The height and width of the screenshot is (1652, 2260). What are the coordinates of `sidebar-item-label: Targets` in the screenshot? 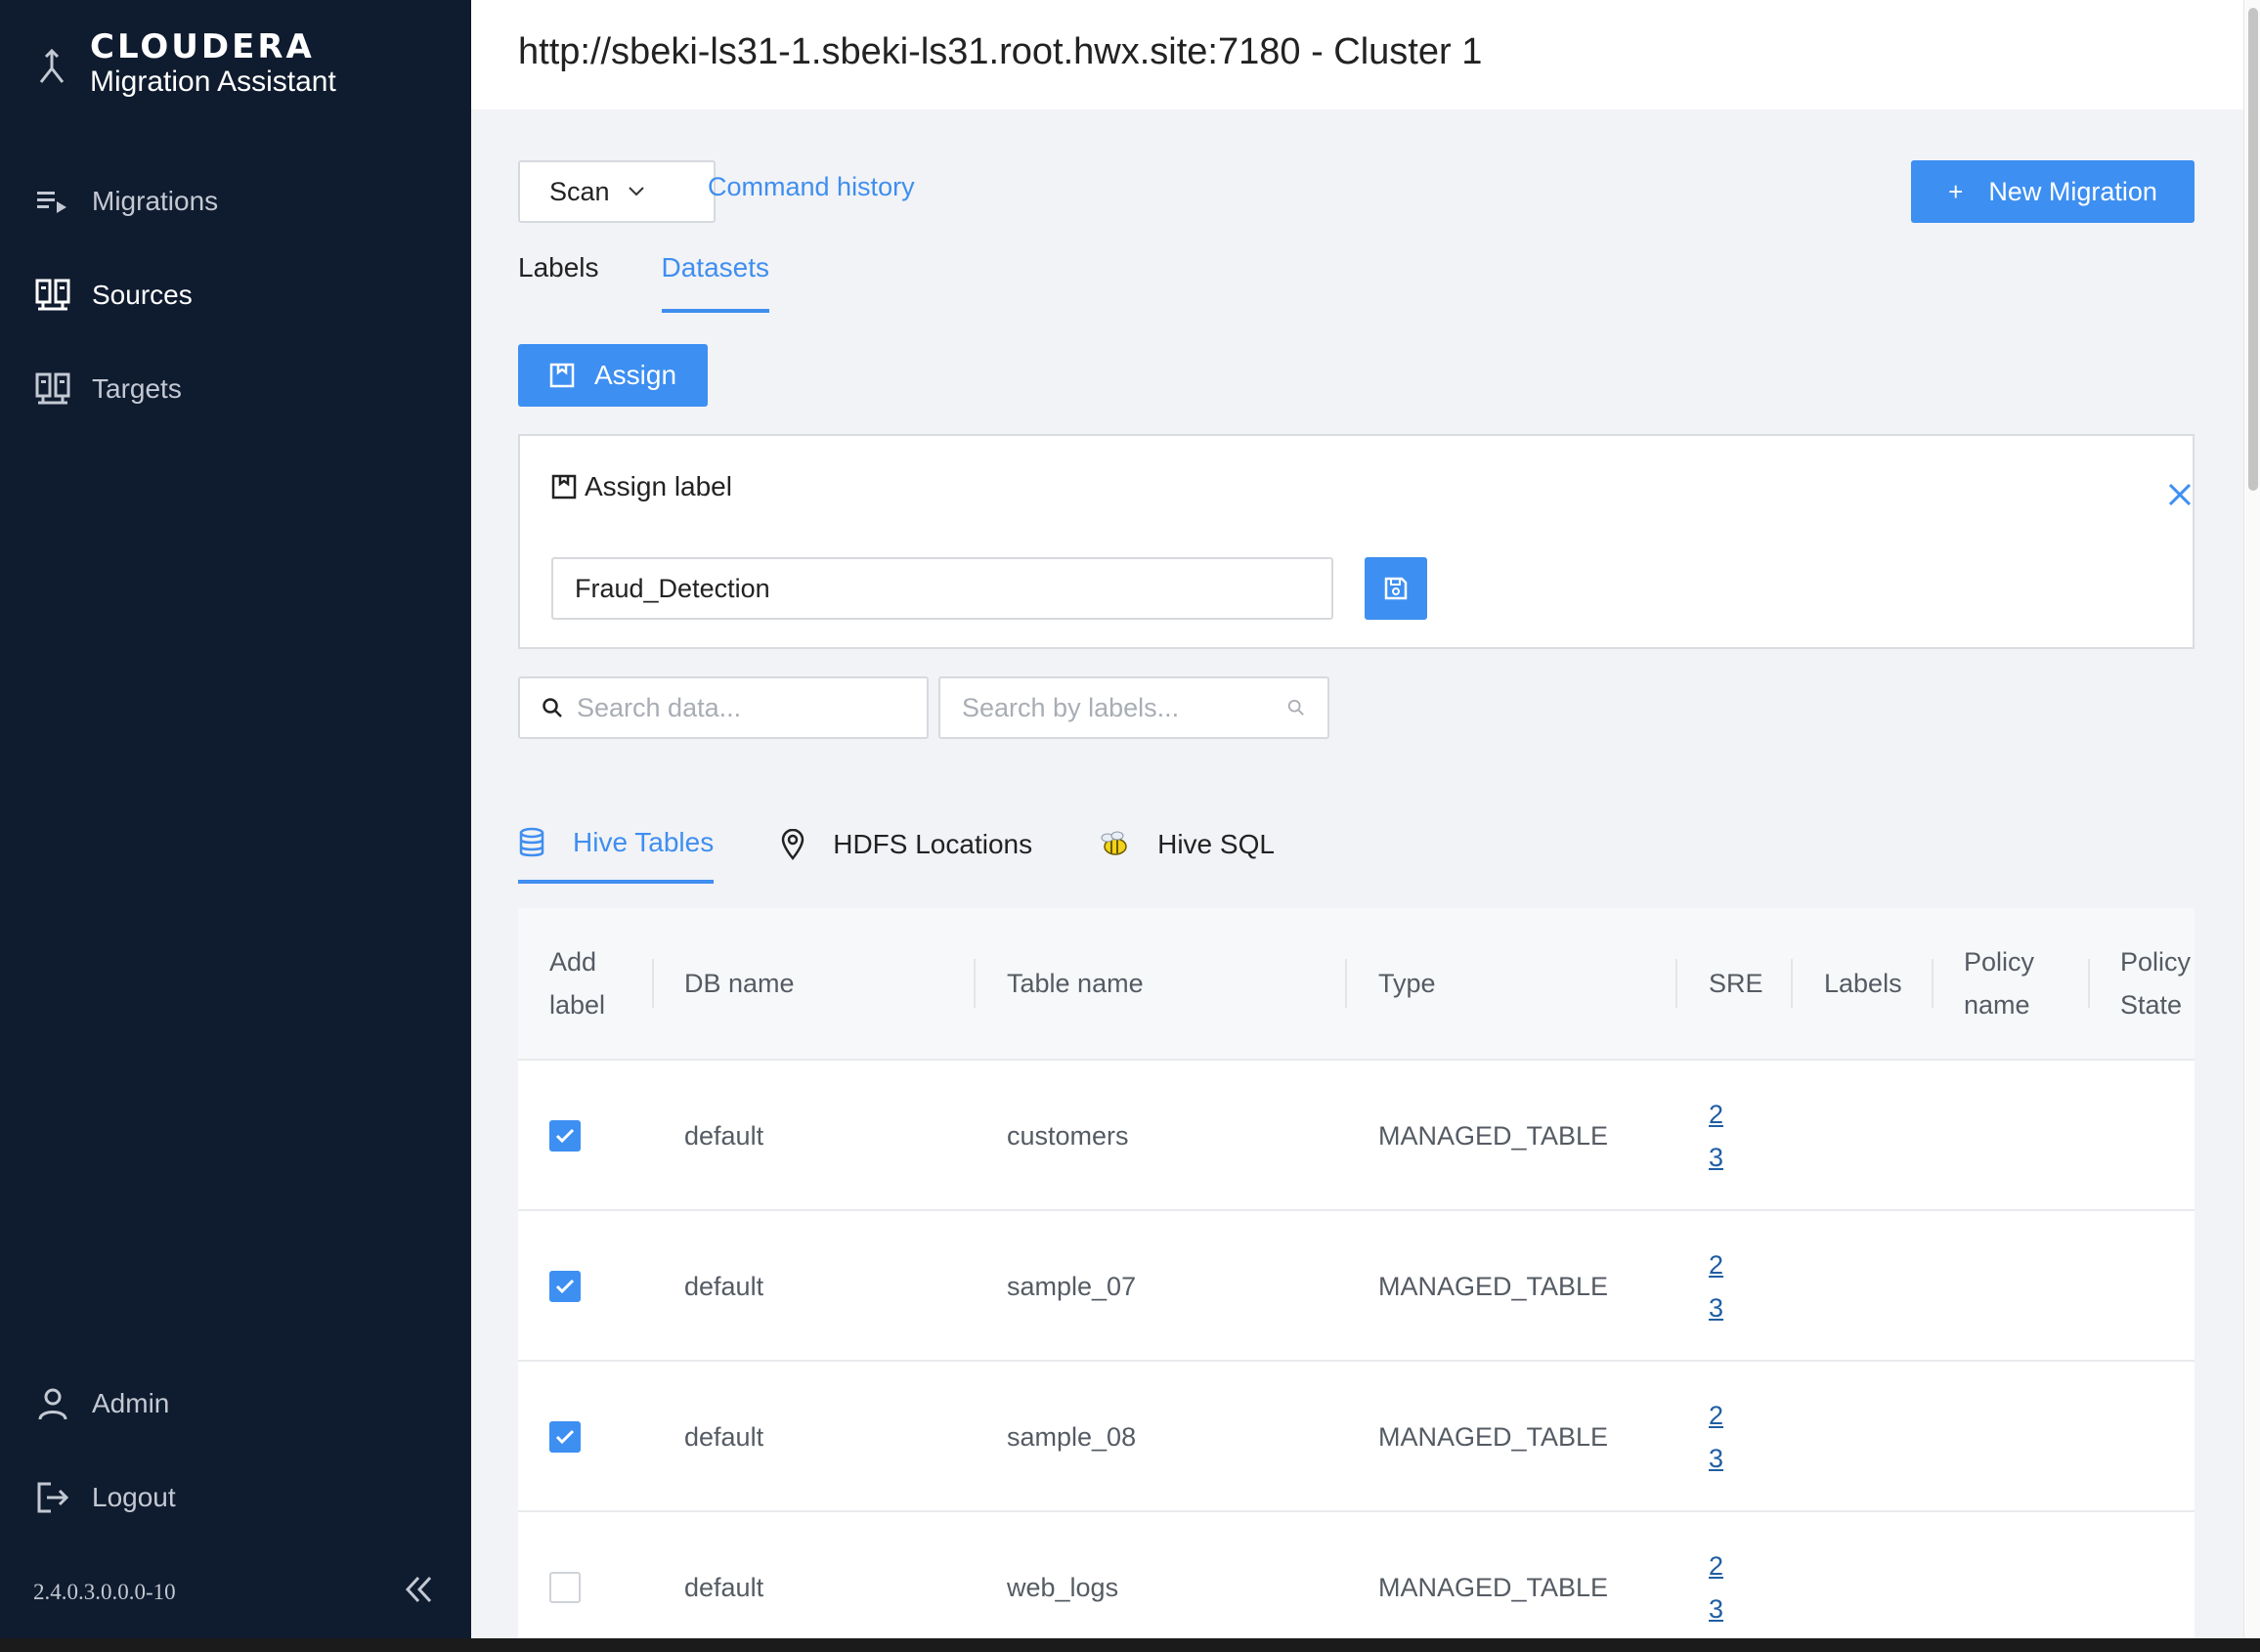 It's located at (137, 388).